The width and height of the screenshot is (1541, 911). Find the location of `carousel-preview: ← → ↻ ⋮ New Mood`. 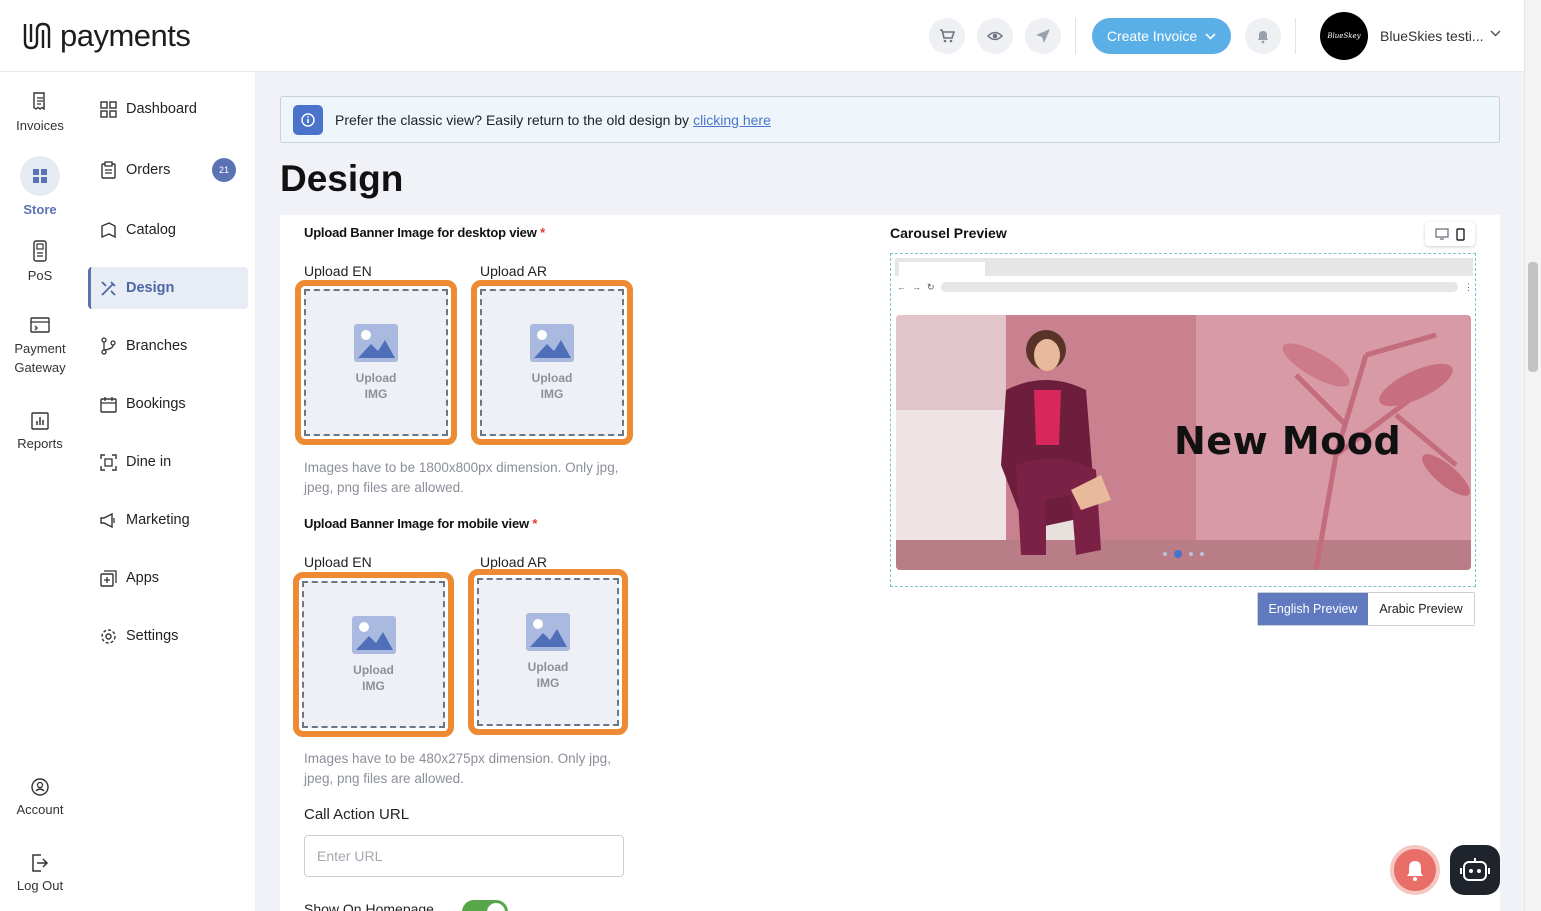

carousel-preview: ← → ↻ ⋮ New Mood is located at coordinates (1183, 420).